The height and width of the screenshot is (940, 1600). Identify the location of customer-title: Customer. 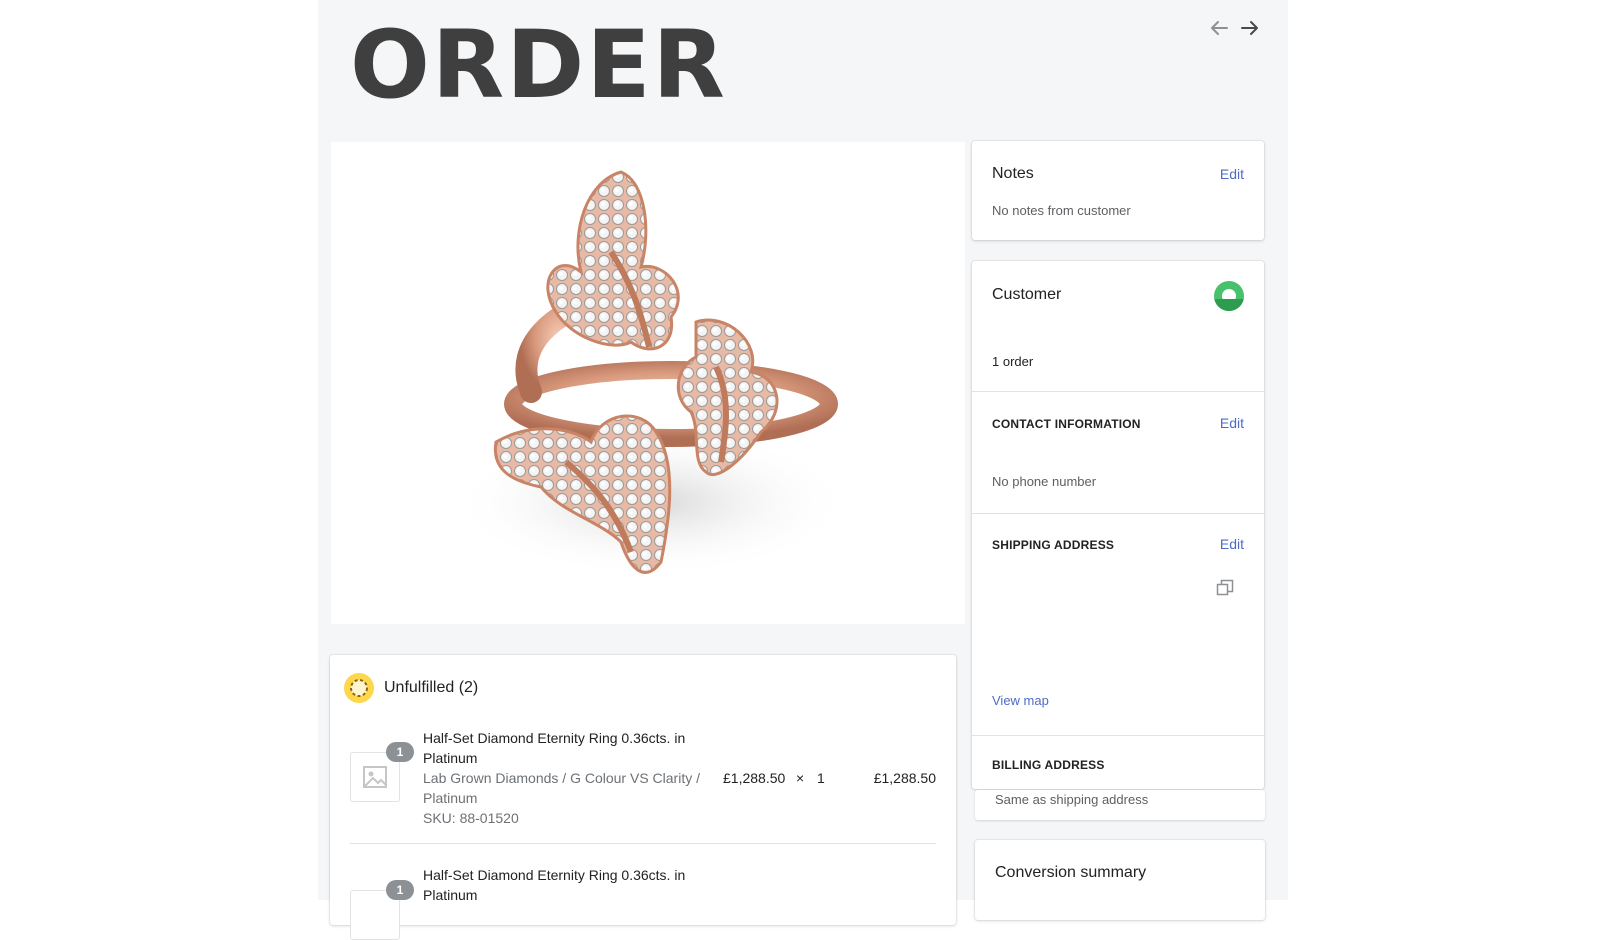
(1027, 294).